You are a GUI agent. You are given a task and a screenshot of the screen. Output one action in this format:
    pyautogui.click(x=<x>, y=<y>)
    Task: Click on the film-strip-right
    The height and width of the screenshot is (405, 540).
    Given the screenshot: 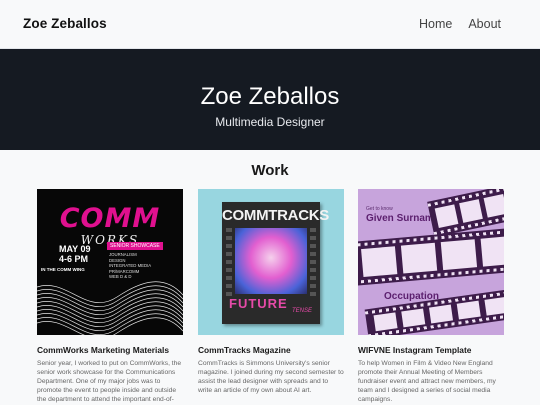 What is the action you would take?
    pyautogui.click(x=313, y=263)
    